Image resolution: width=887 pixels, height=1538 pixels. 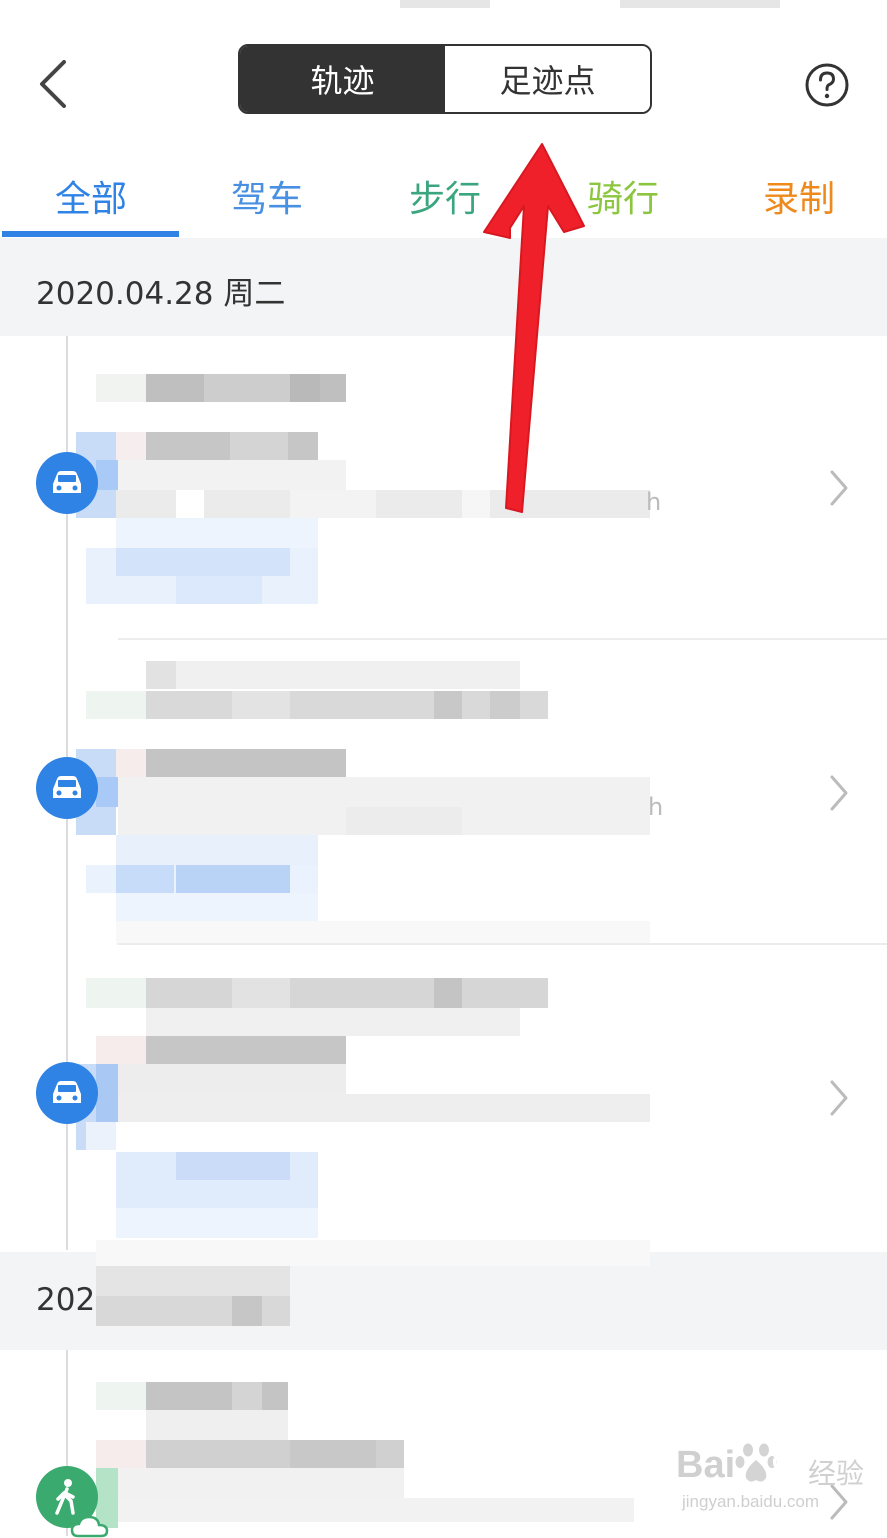 What do you see at coordinates (534, 328) in the screenshot?
I see `annotation-arrow-icon` at bounding box center [534, 328].